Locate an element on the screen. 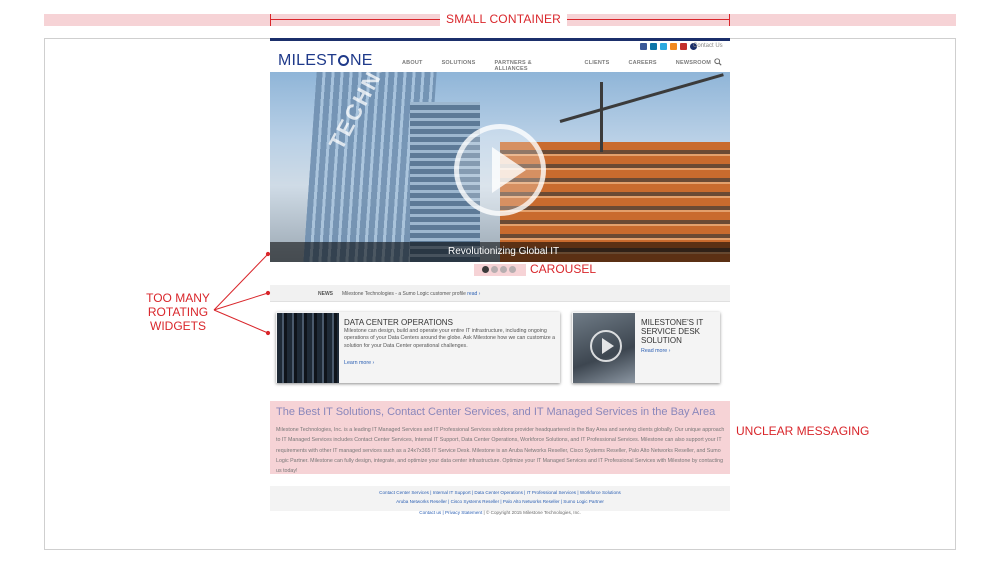 This screenshot has width=1000, height=563. unclear-messaging-annotation: UNCLEAR MESSAGING is located at coordinates (803, 431).